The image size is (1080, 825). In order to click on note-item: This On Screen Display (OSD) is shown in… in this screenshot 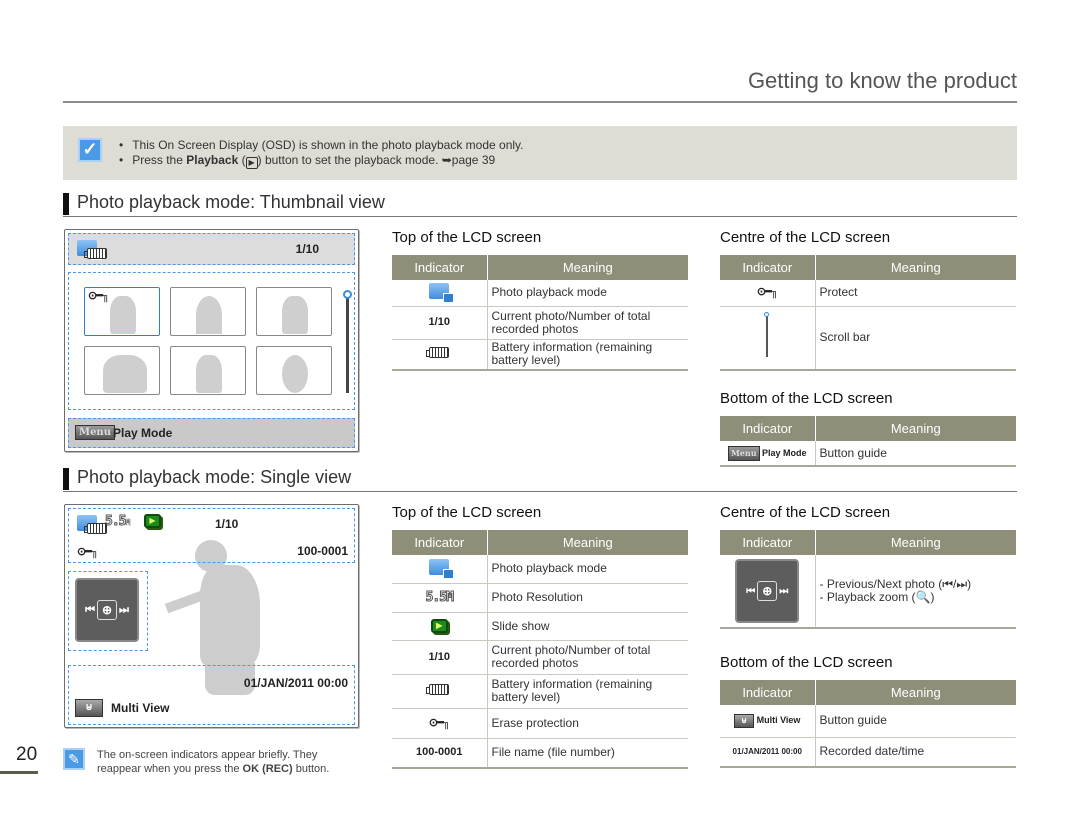, I will do `click(321, 145)`.